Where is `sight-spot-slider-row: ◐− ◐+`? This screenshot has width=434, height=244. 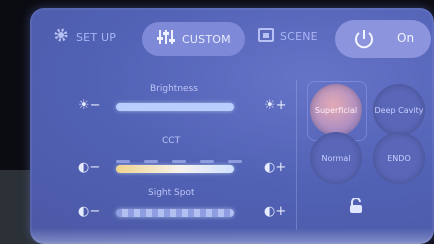 sight-spot-slider-row: ◐− ◐+ is located at coordinates (181, 213).